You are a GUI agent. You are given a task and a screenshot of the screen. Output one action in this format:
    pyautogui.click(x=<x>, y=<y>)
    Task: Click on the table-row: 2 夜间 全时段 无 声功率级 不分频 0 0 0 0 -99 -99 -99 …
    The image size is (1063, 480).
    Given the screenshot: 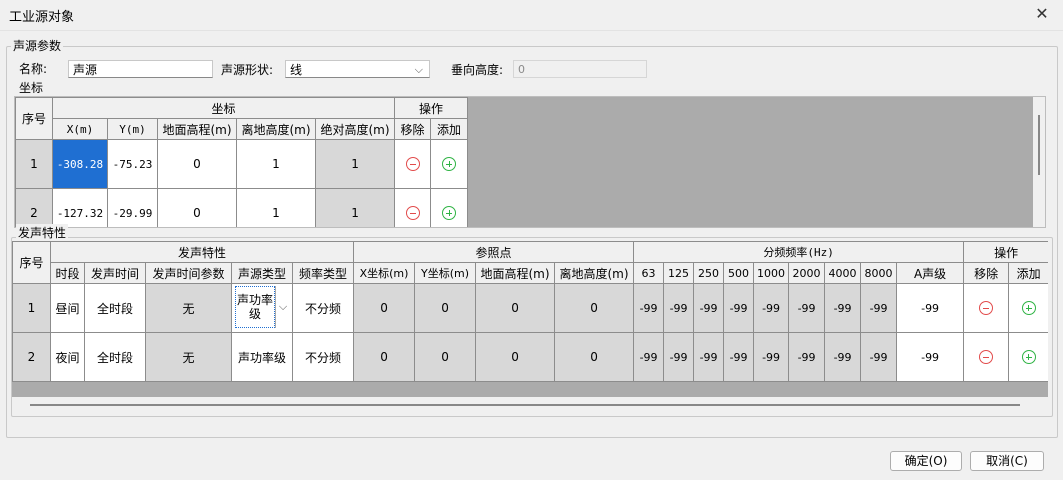 What is the action you would take?
    pyautogui.click(x=530, y=357)
    